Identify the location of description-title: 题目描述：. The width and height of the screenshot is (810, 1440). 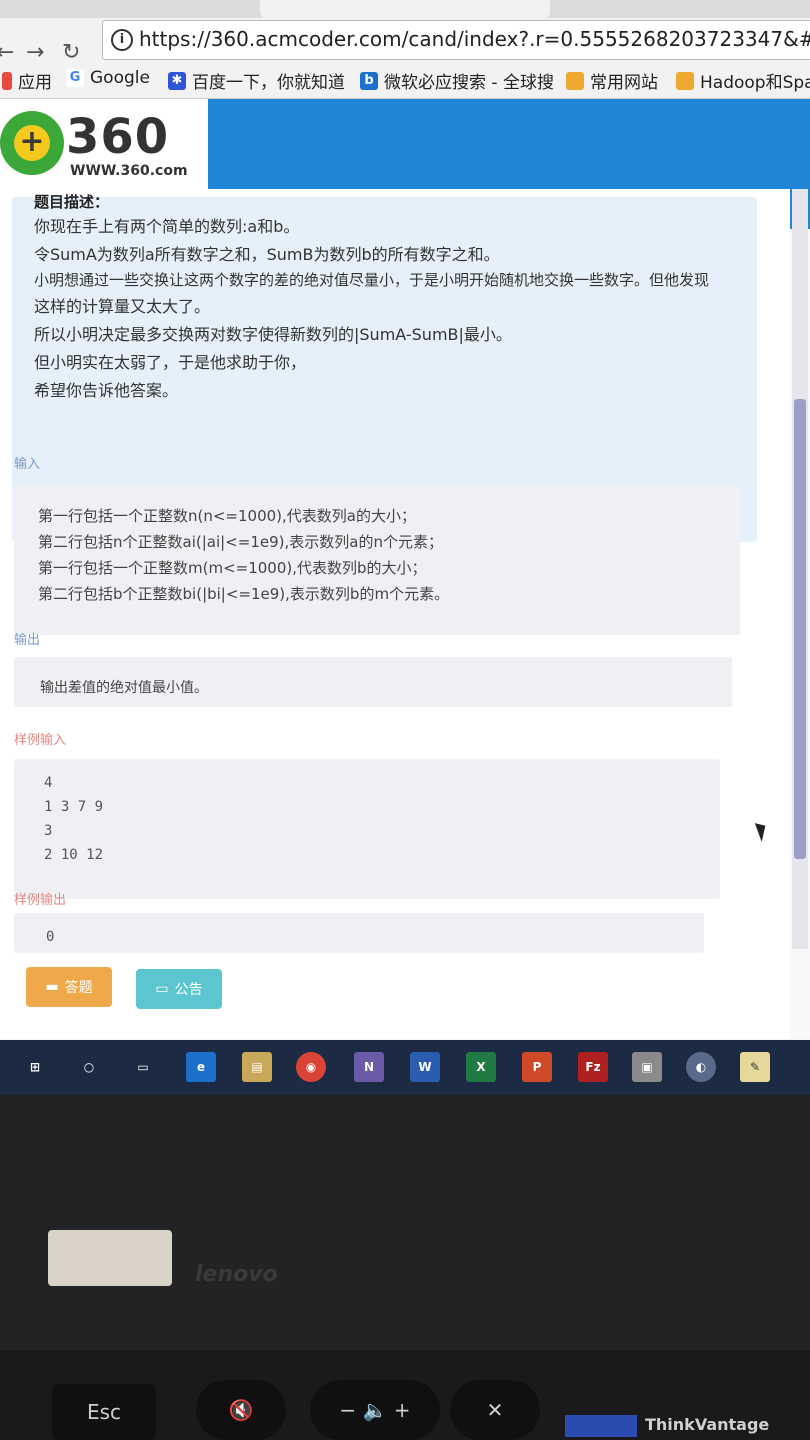
(72, 202).